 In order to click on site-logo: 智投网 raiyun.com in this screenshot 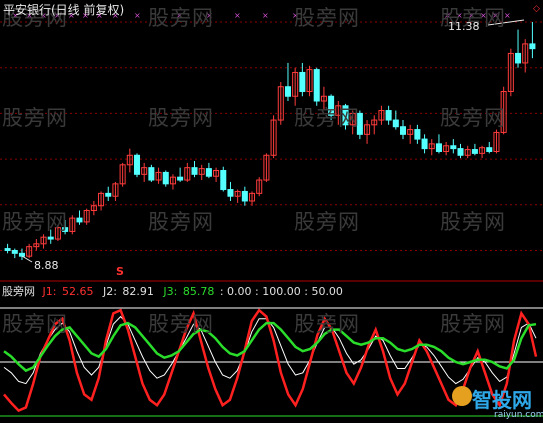, I will do `click(497, 403)`.